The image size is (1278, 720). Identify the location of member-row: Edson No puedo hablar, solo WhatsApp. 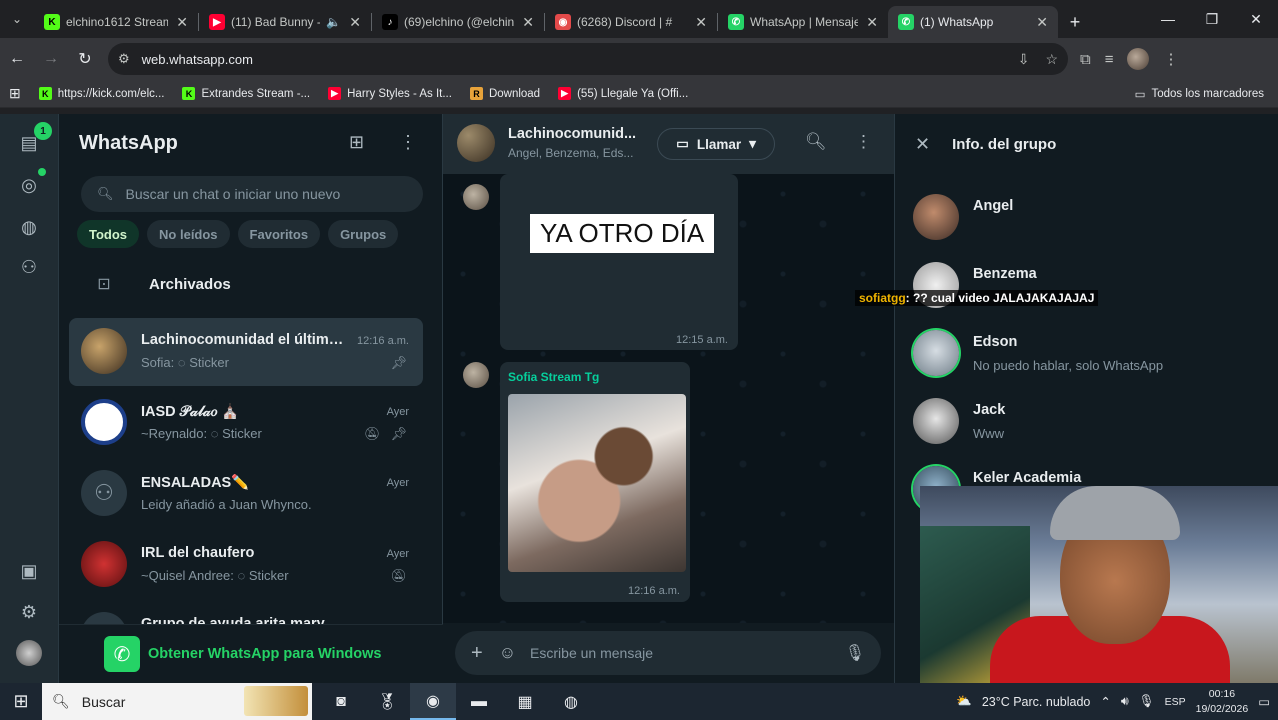
(1091, 356).